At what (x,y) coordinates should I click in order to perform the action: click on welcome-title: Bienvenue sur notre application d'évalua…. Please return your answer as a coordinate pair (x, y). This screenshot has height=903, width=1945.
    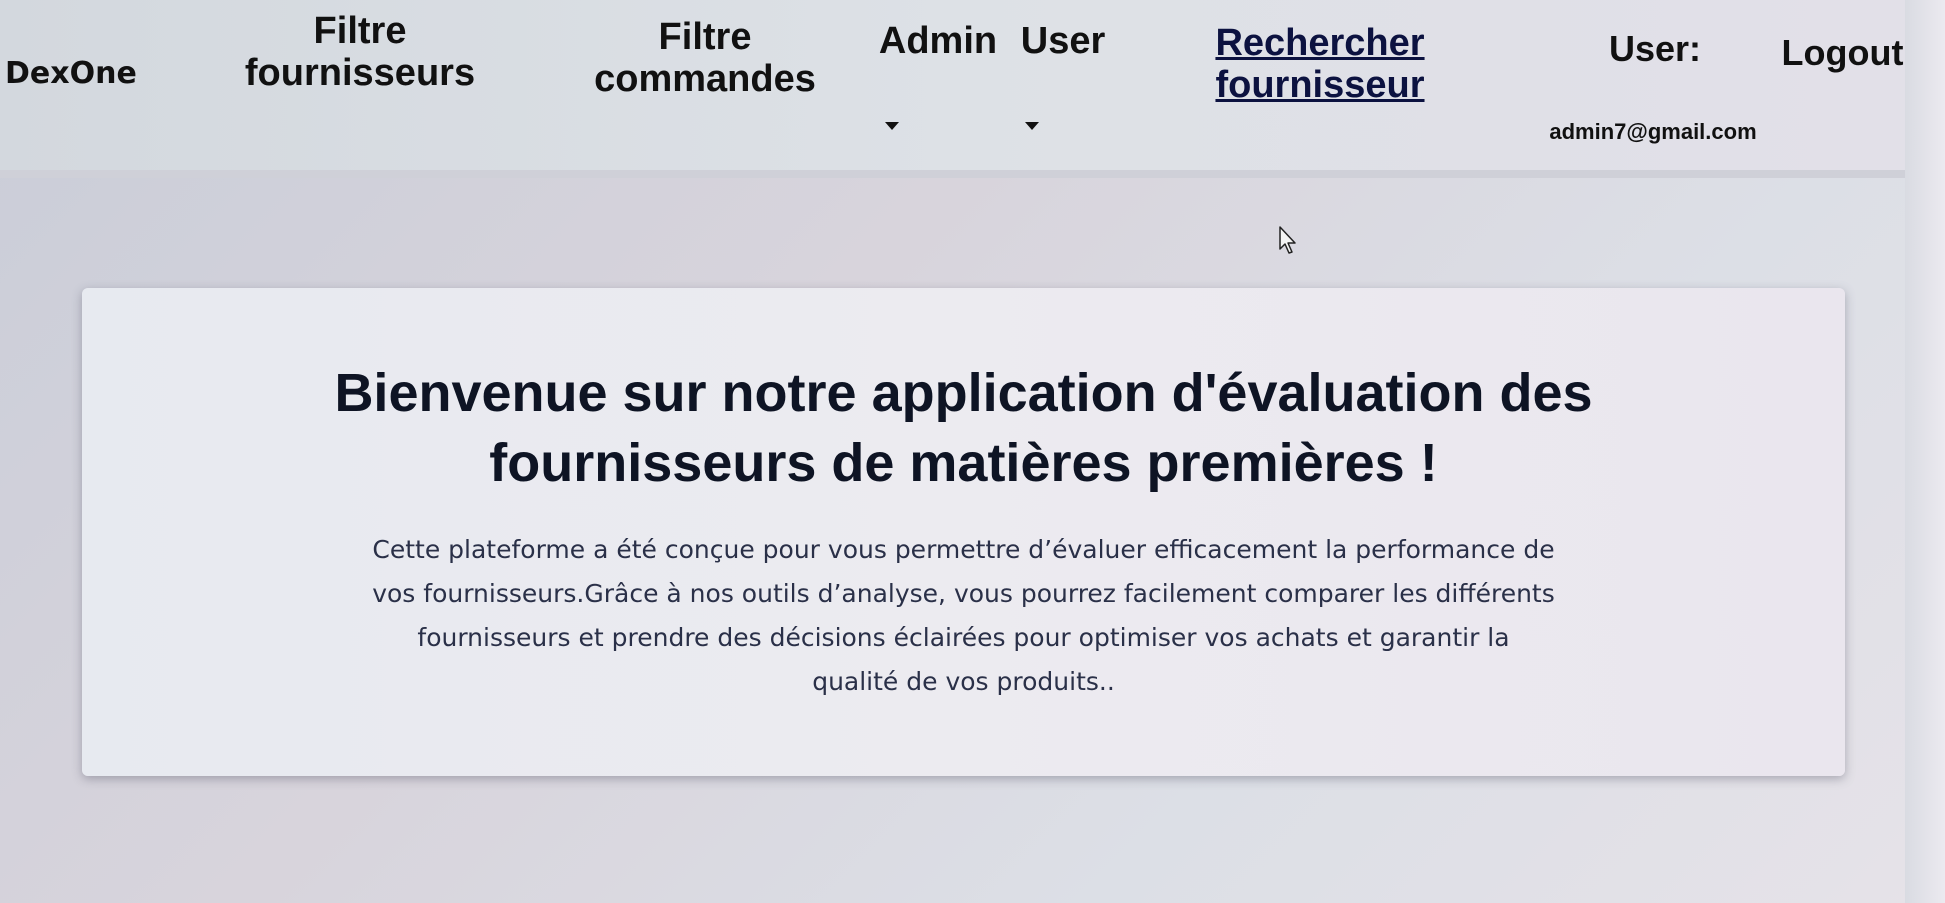
    Looking at the image, I should click on (963, 428).